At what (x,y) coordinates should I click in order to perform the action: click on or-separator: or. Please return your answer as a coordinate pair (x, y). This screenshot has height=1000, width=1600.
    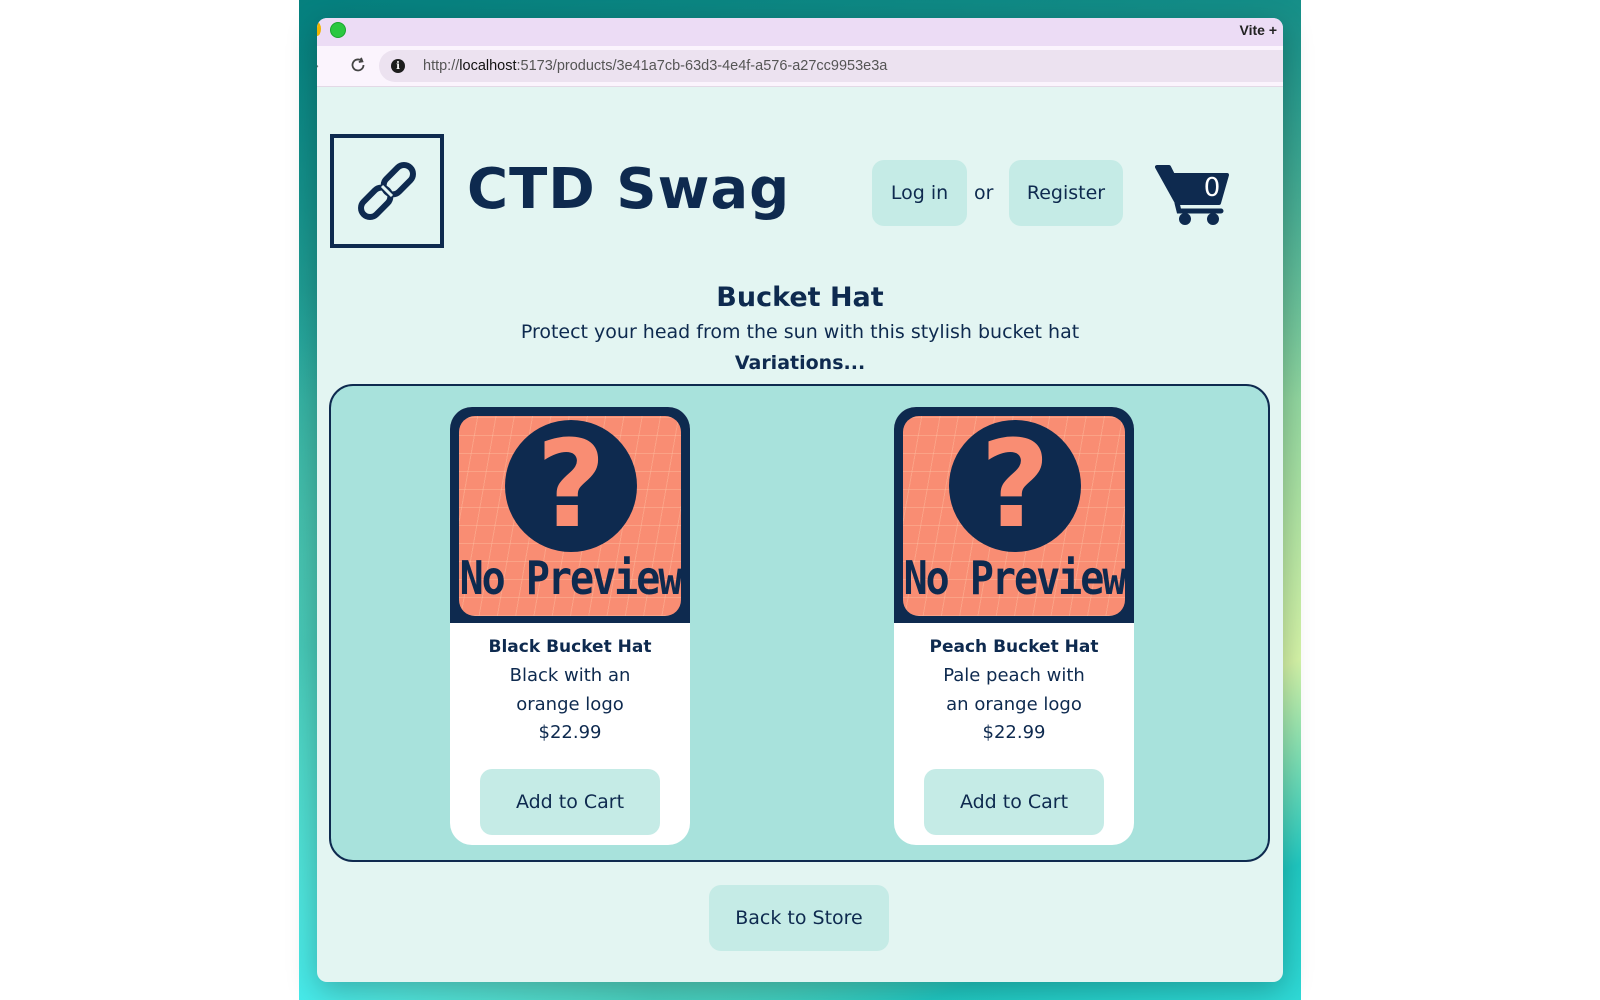
    Looking at the image, I should click on (984, 193).